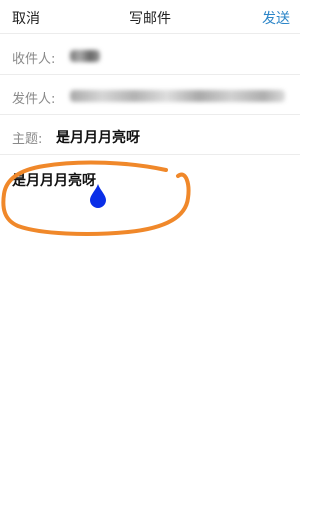 Image resolution: width=320 pixels, height=529 pixels. What do you see at coordinates (27, 139) in the screenshot?
I see `subject-label: 主题:` at bounding box center [27, 139].